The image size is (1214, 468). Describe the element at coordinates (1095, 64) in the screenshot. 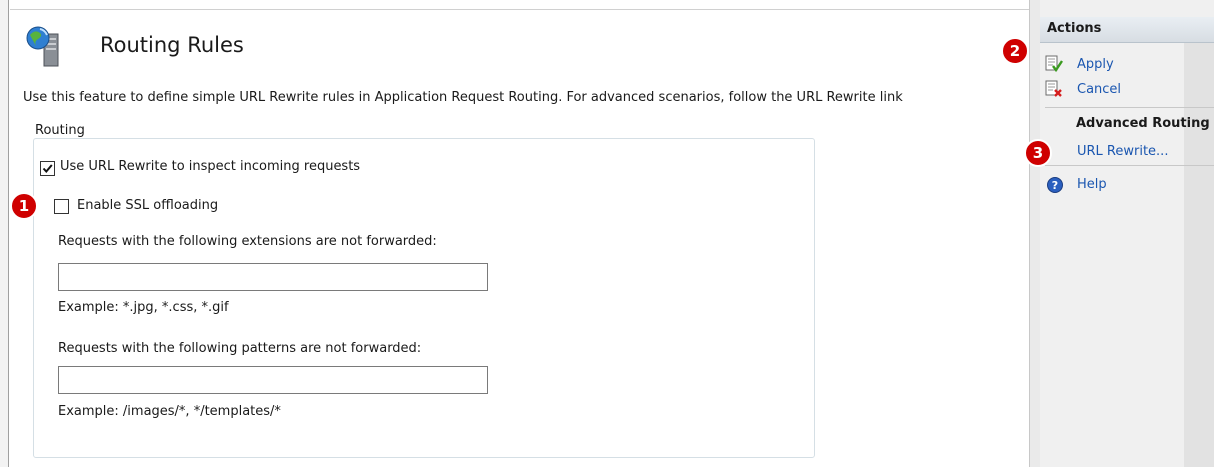

I see `apply-link: Apply` at that location.